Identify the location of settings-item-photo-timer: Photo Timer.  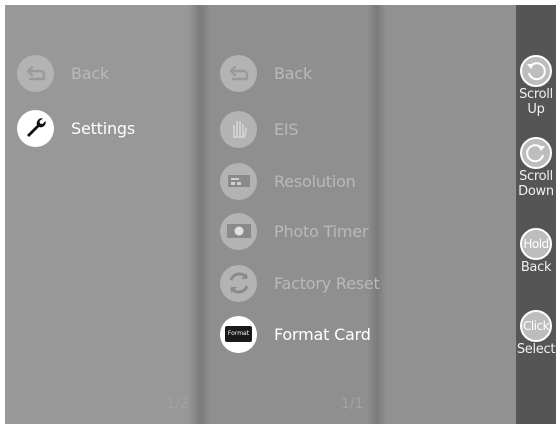
(294, 231).